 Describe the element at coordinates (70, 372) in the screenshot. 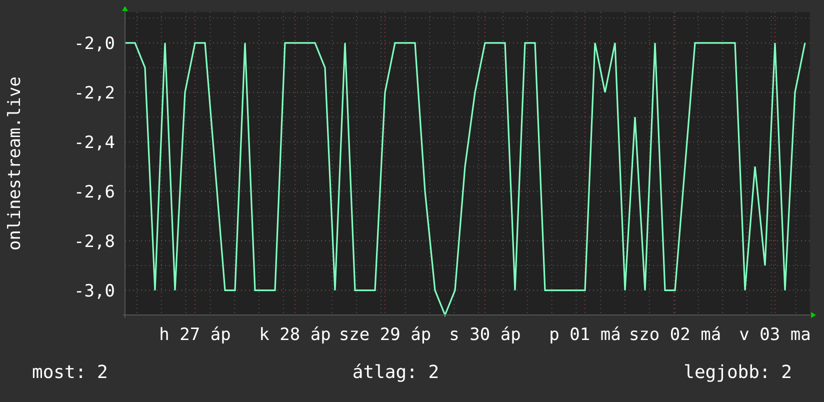

I see `legend-text: most: 2` at that location.